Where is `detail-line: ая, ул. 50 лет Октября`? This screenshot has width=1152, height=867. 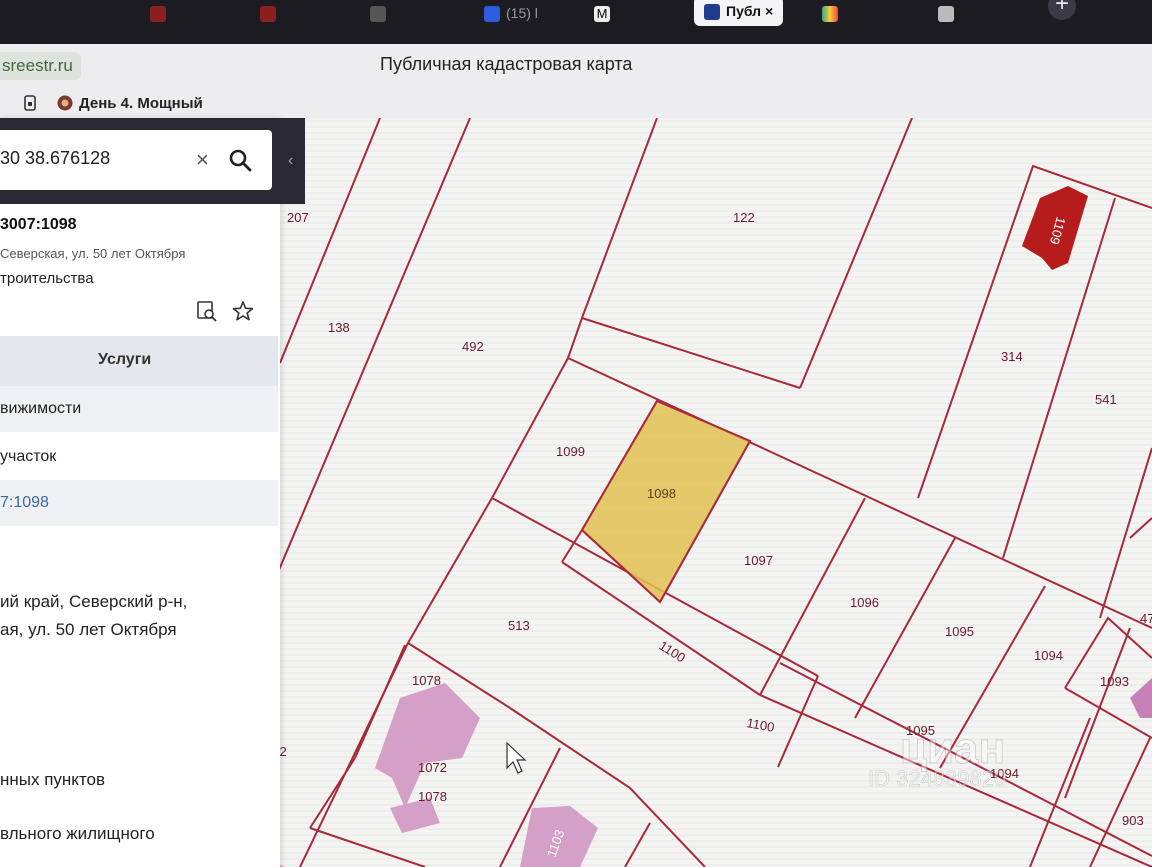
detail-line: ая, ул. 50 лет Октября is located at coordinates (88, 629).